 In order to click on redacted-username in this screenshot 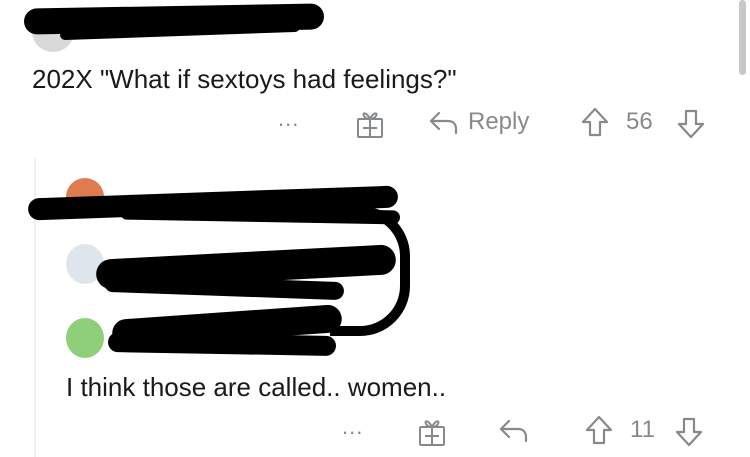, I will do `click(222, 344)`.